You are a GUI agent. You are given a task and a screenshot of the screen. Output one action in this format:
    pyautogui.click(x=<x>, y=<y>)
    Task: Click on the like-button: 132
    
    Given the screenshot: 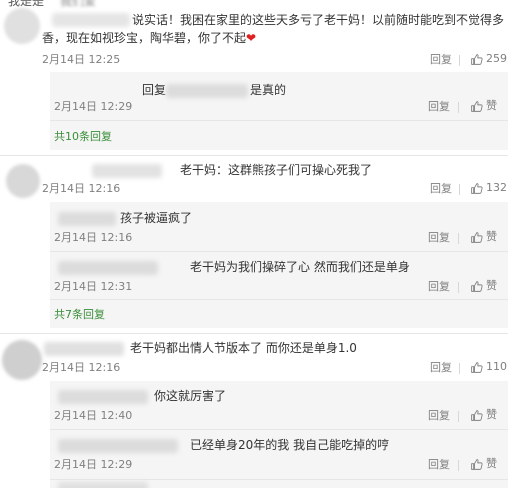 What is the action you would take?
    pyautogui.click(x=488, y=188)
    